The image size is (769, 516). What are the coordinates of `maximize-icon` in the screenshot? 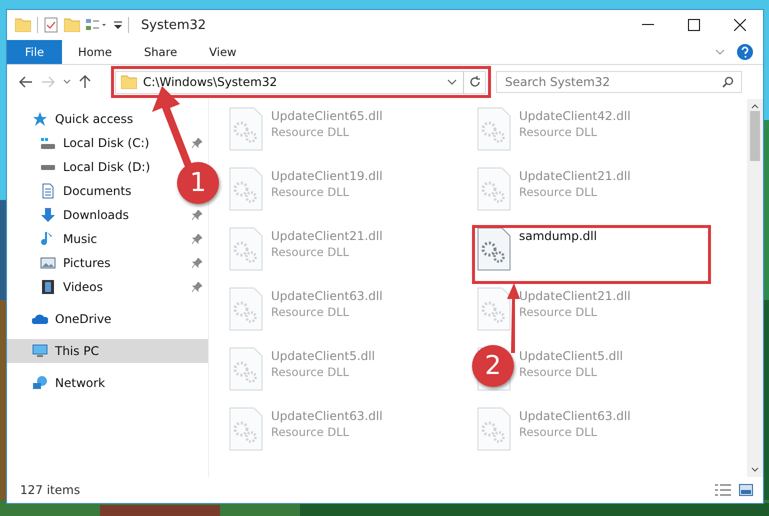 It's located at (694, 25).